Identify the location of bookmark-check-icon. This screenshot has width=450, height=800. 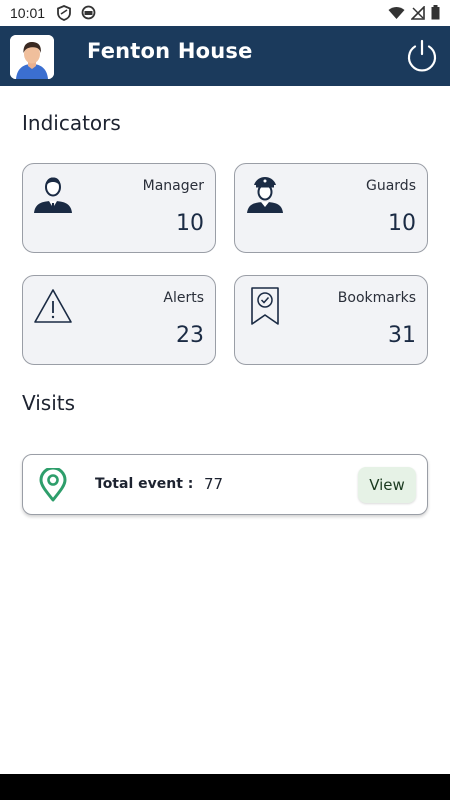
(265, 306).